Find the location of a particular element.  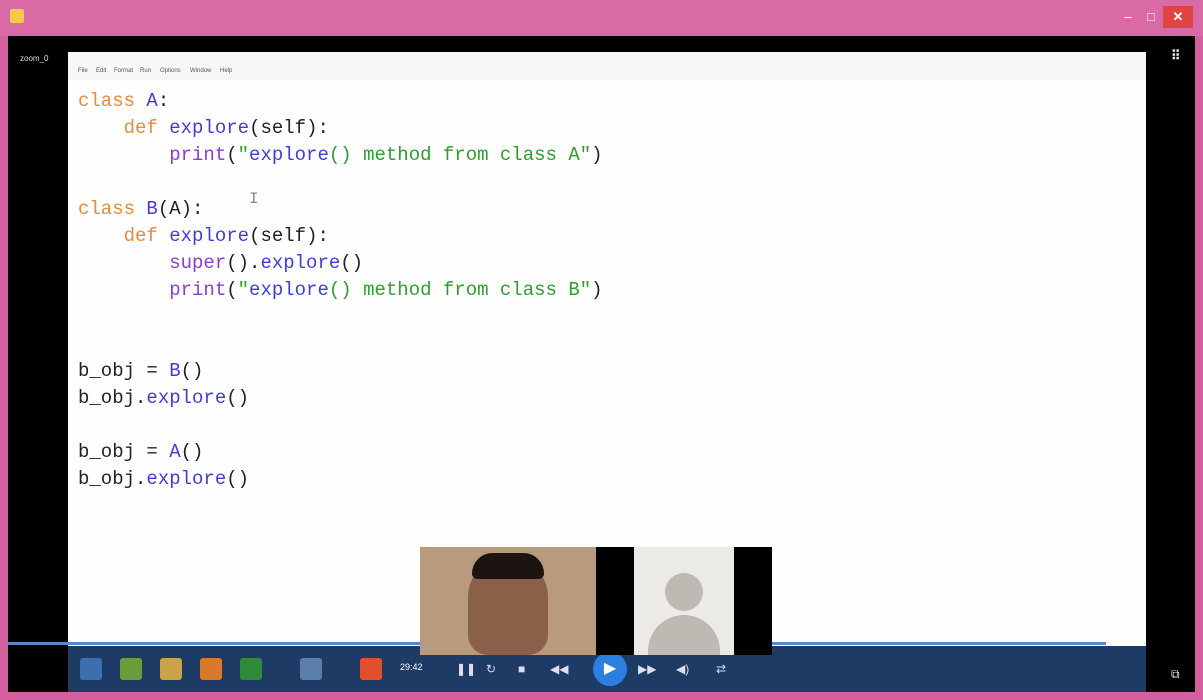

start-icon is located at coordinates (91, 669).